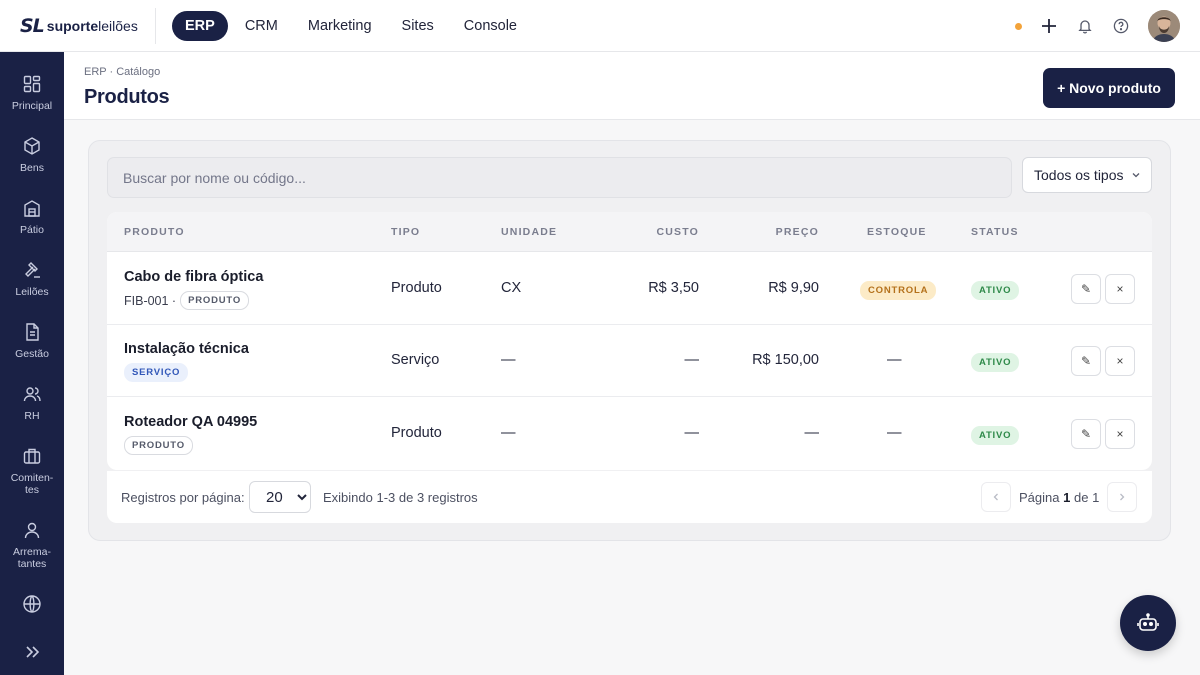  I want to click on page-title: Produtos, so click(127, 97).